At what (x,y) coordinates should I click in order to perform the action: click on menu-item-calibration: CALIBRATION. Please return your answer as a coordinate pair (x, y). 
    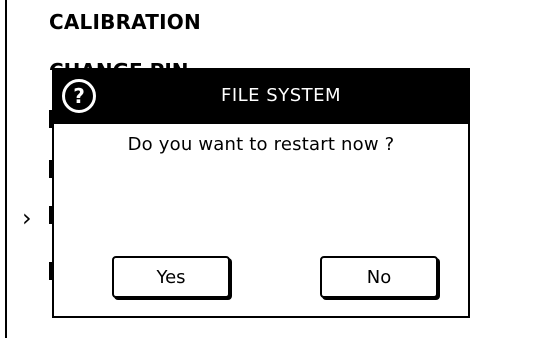
    Looking at the image, I should click on (125, 22).